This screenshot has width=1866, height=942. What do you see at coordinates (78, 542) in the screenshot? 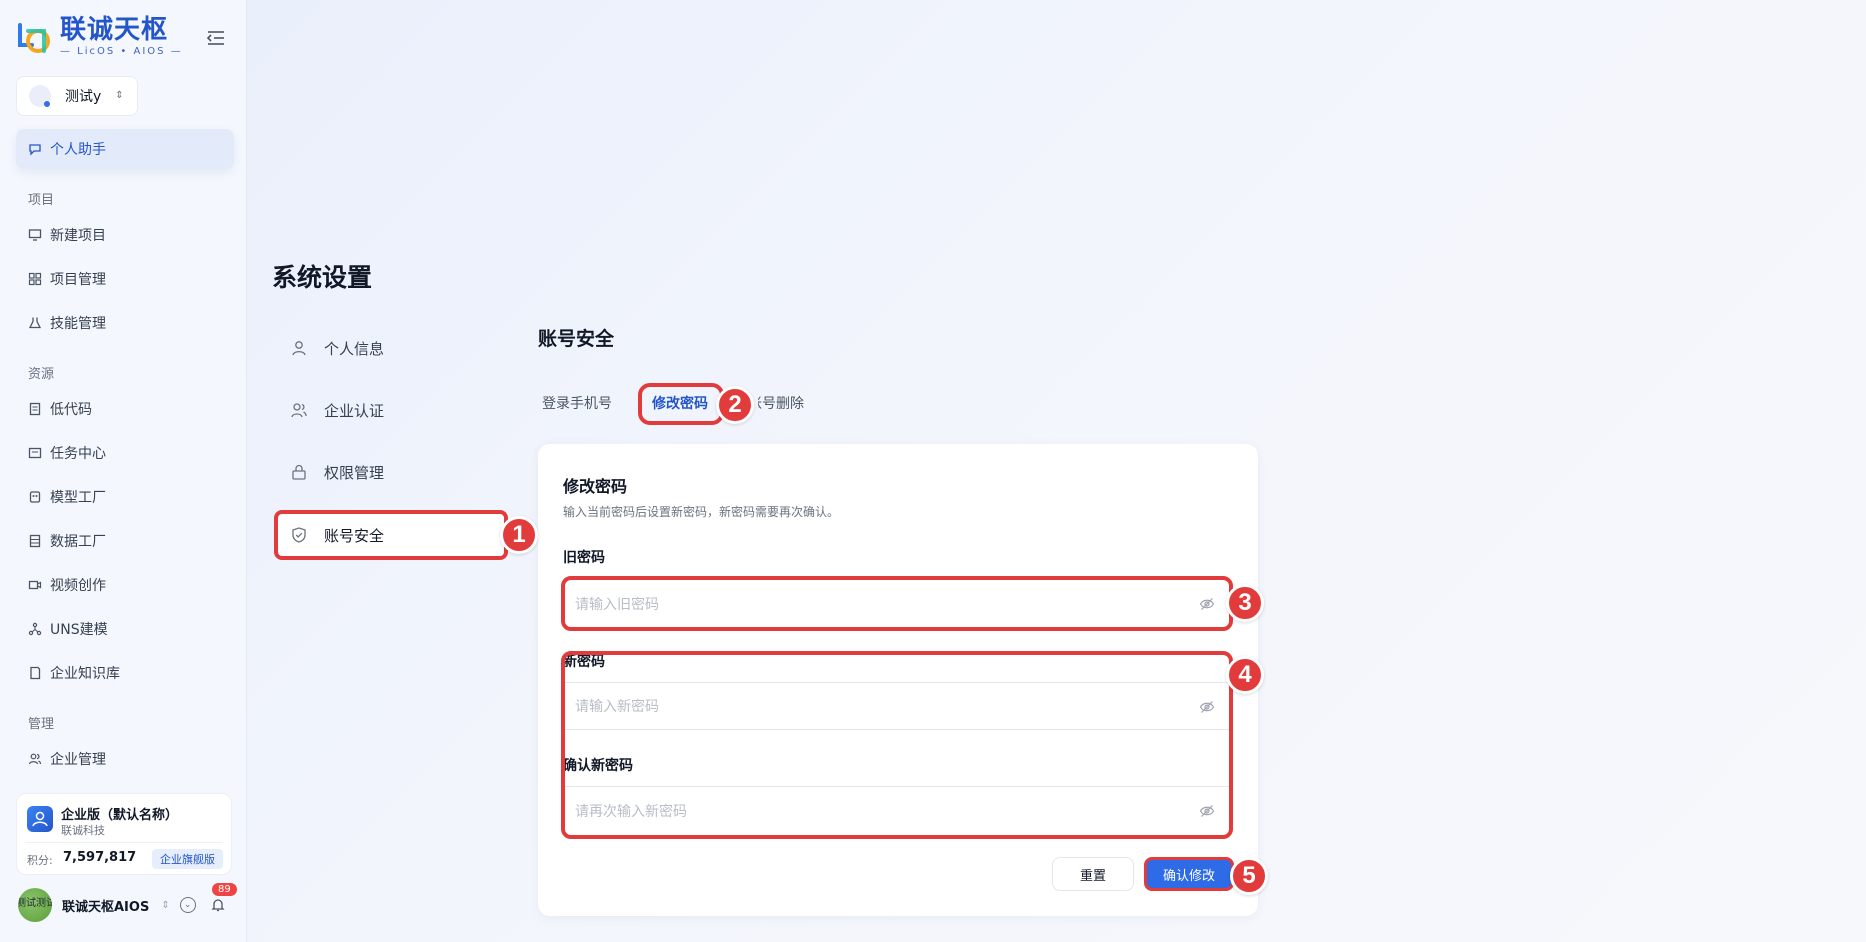
I see `sidebar-item-label: 数据工厂` at bounding box center [78, 542].